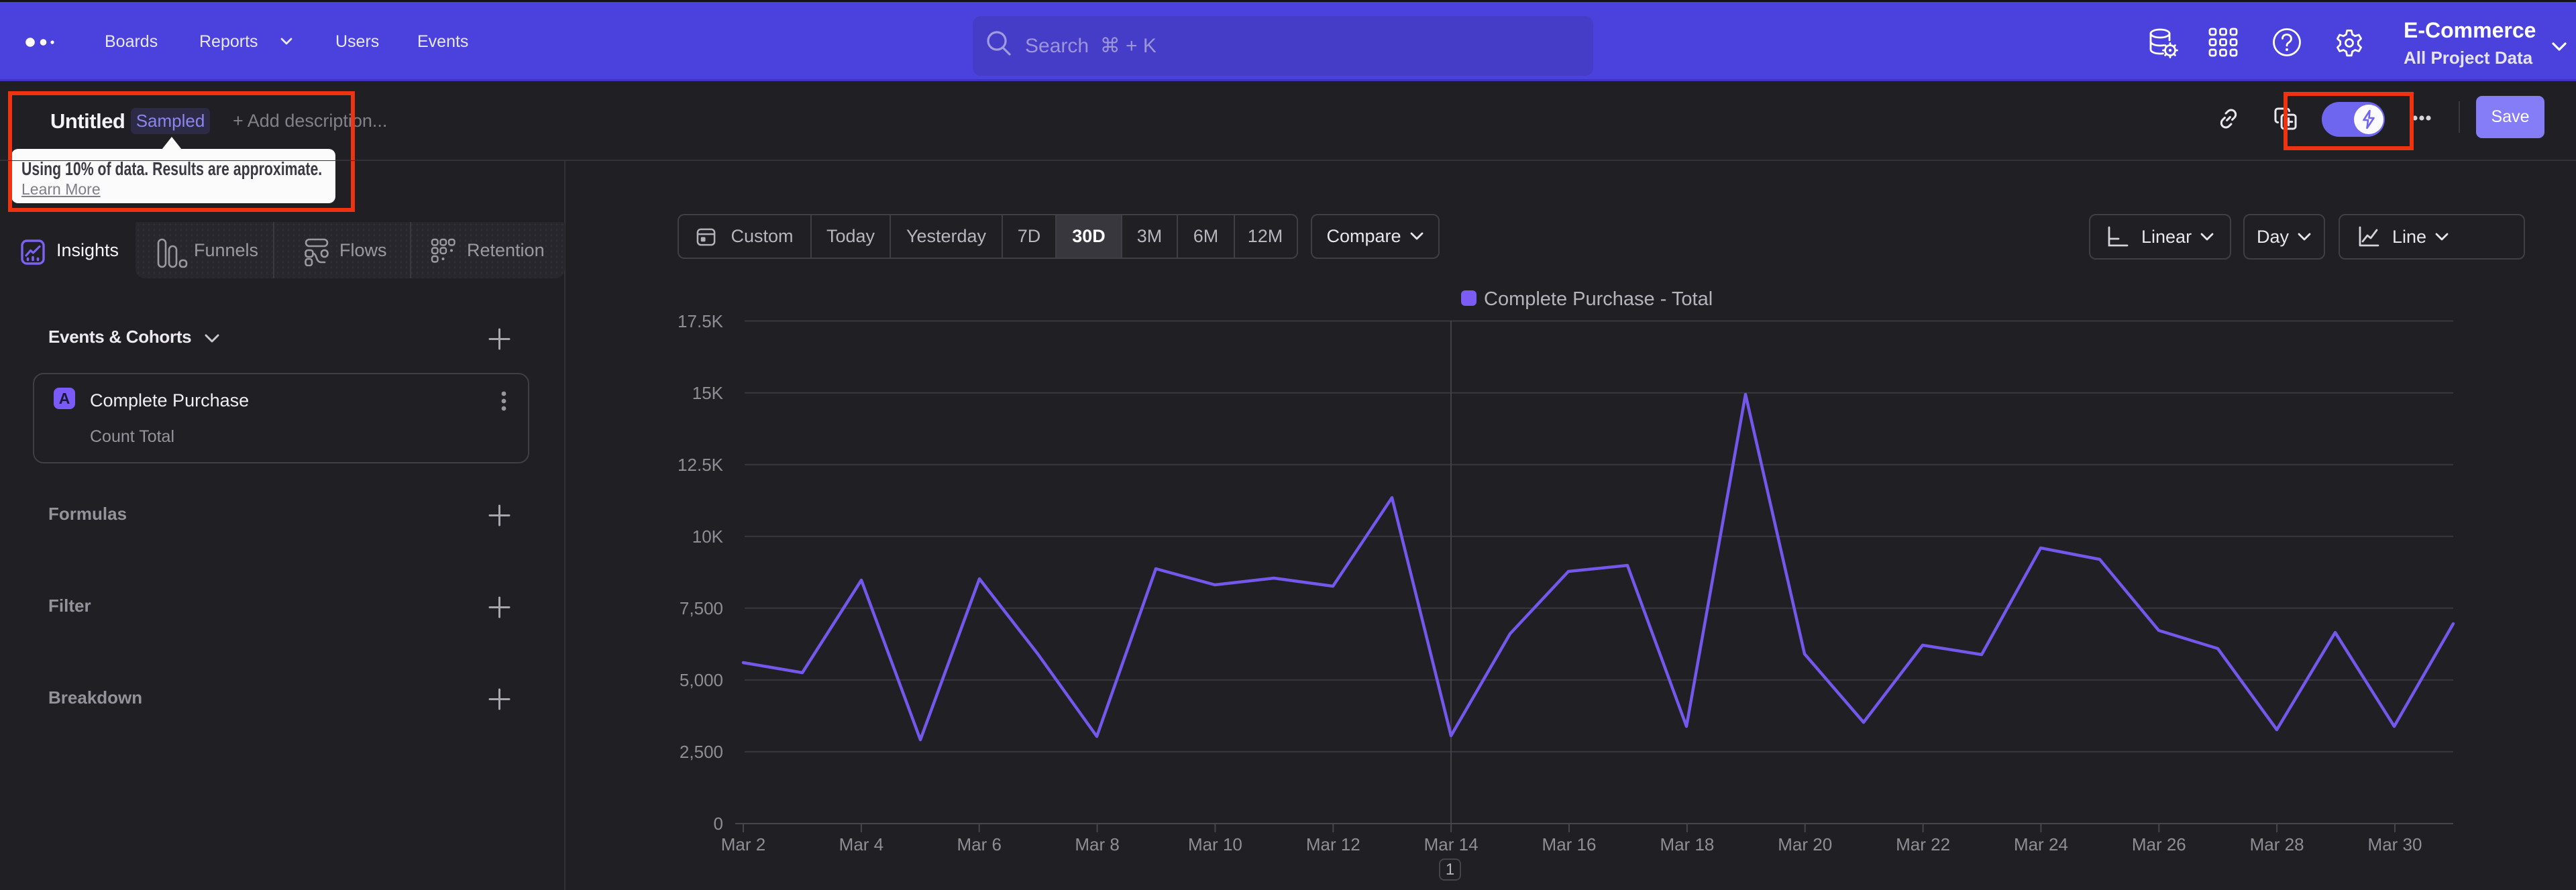 This screenshot has width=2576, height=890. I want to click on svg-text: 2,500, so click(701, 752).